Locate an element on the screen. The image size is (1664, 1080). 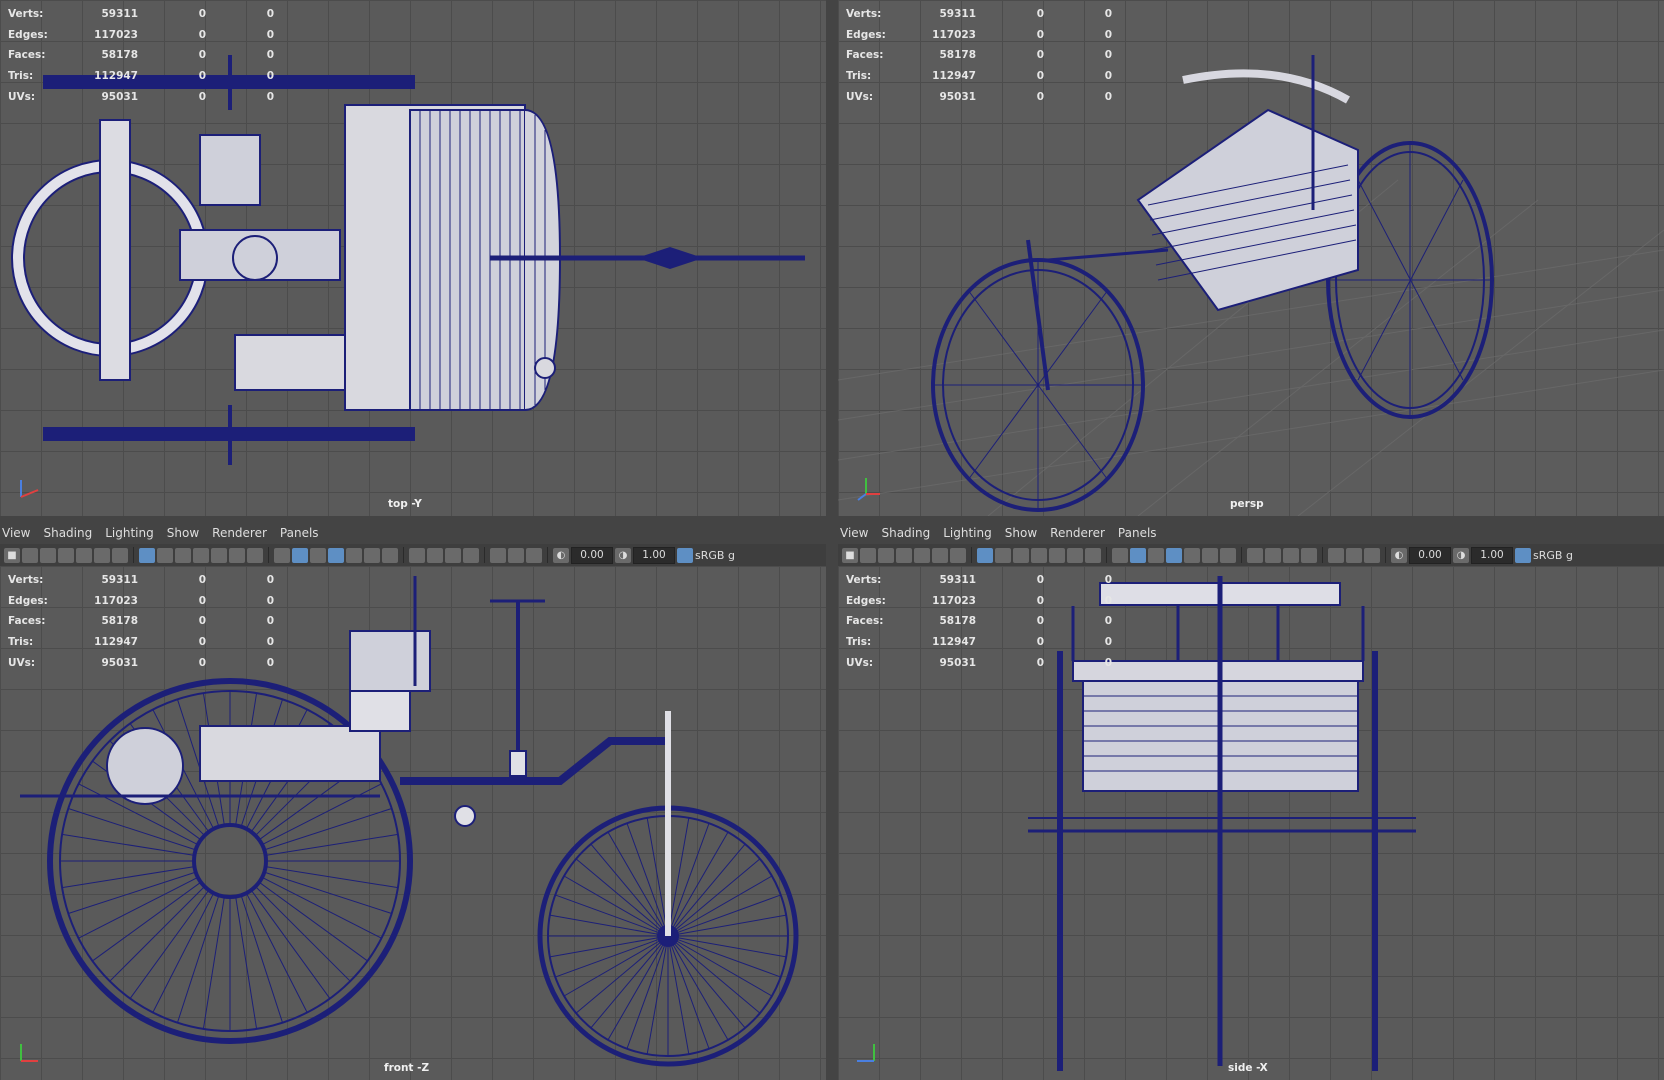
camera-label: top -Y is located at coordinates (405, 504).